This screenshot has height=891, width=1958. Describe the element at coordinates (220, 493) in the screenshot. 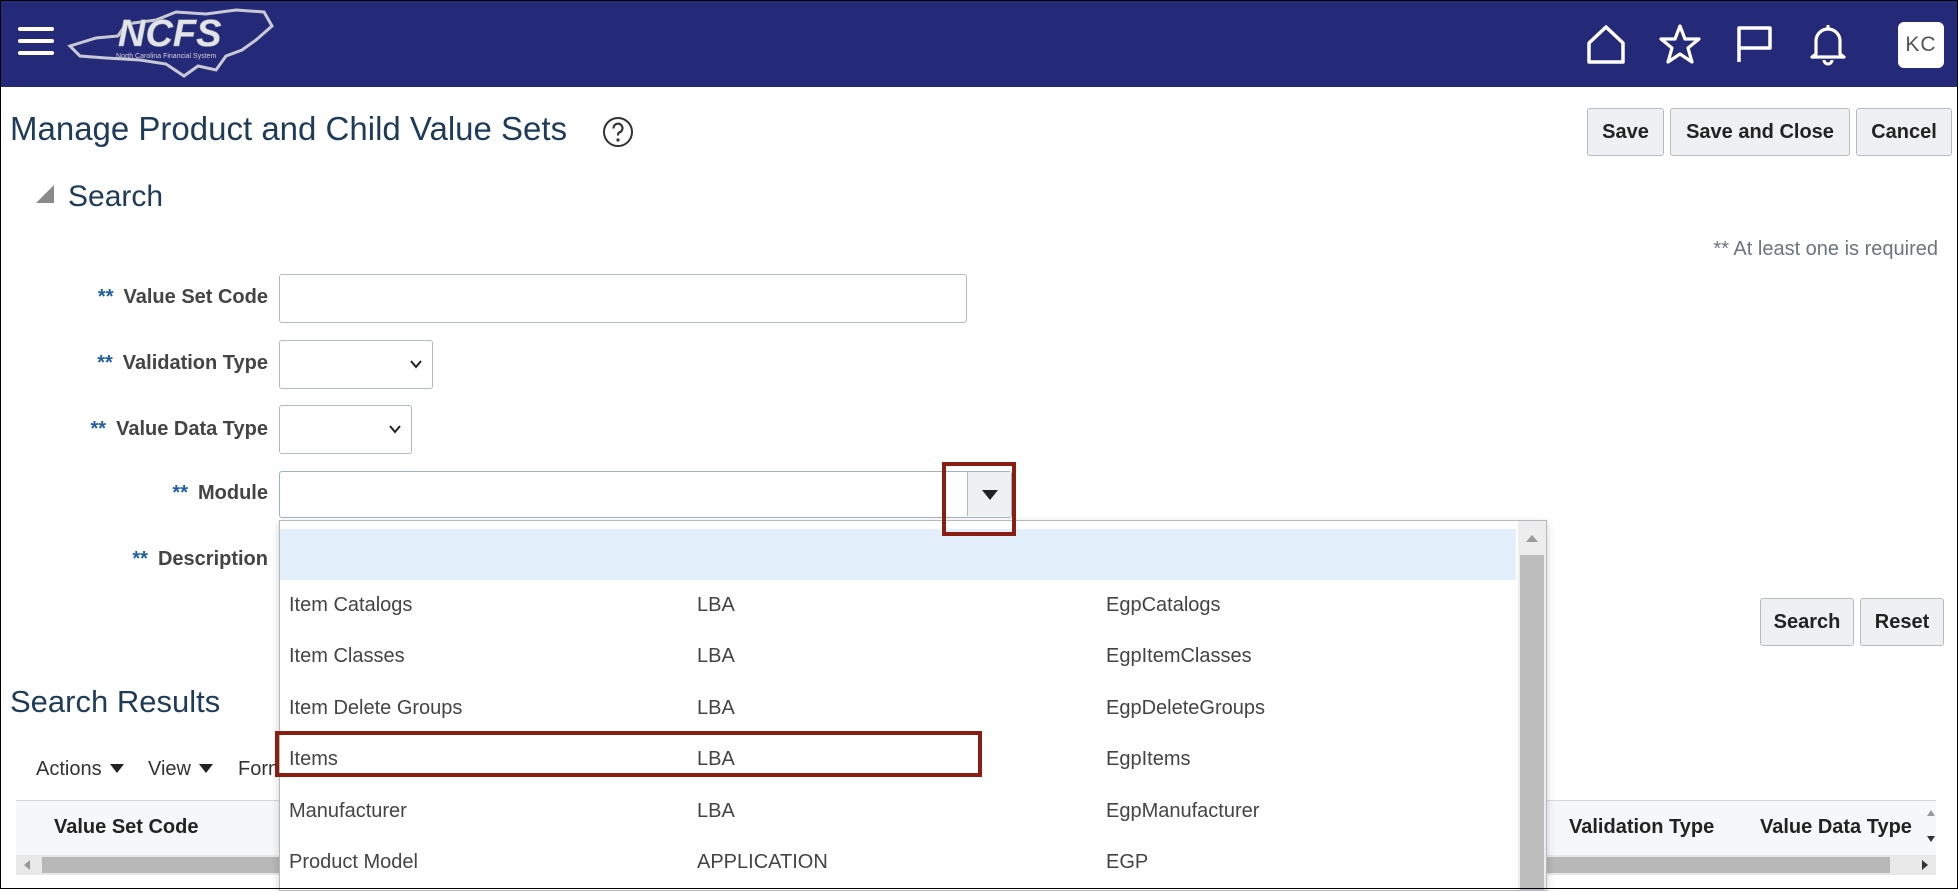

I see `module-label: ** Module` at that location.